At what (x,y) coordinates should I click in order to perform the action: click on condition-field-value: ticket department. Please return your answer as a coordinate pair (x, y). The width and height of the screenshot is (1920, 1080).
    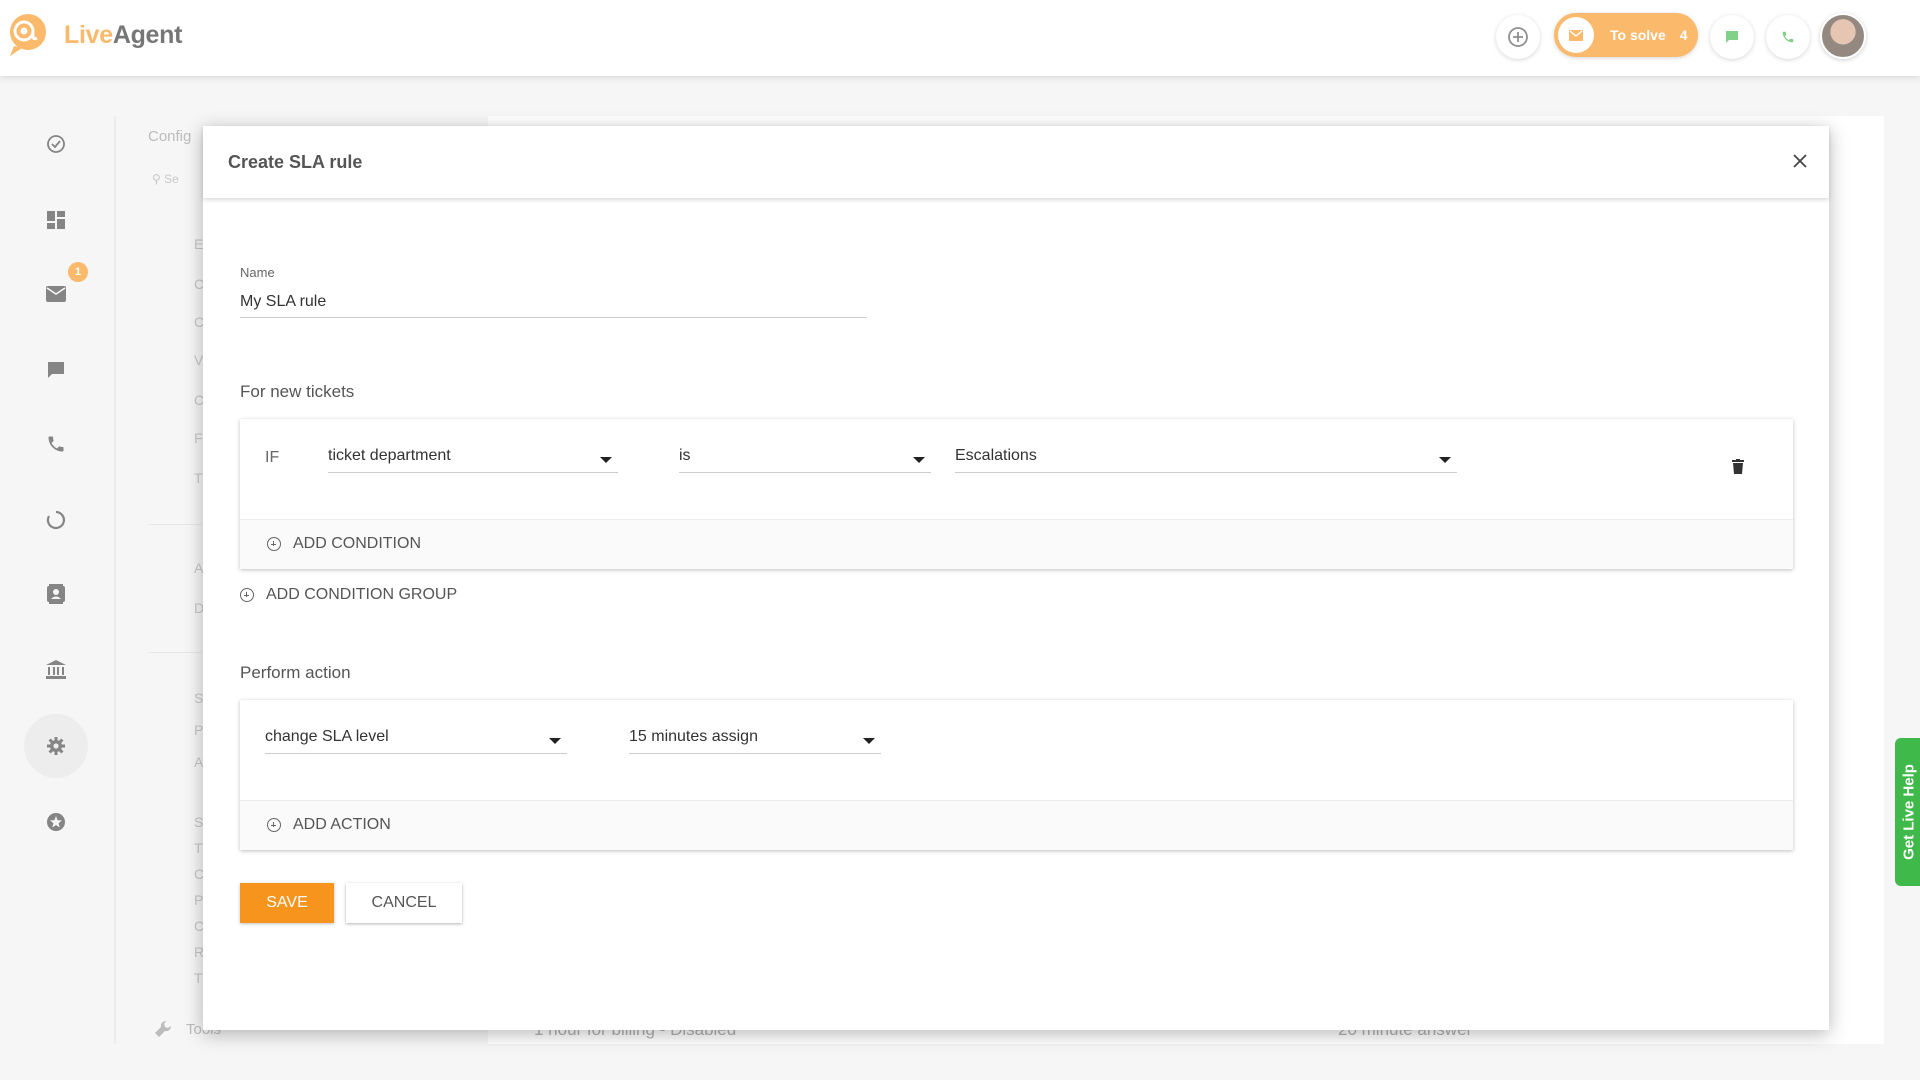
    Looking at the image, I should click on (389, 455).